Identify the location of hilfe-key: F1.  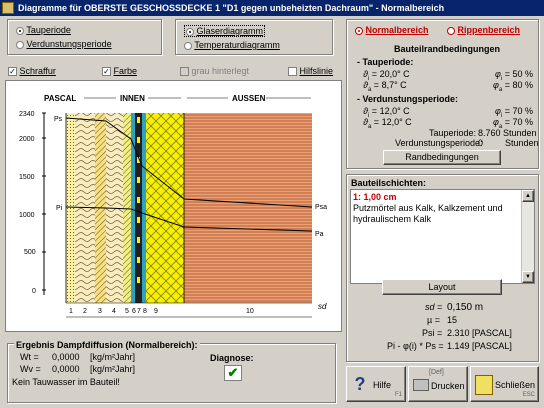
(398, 395).